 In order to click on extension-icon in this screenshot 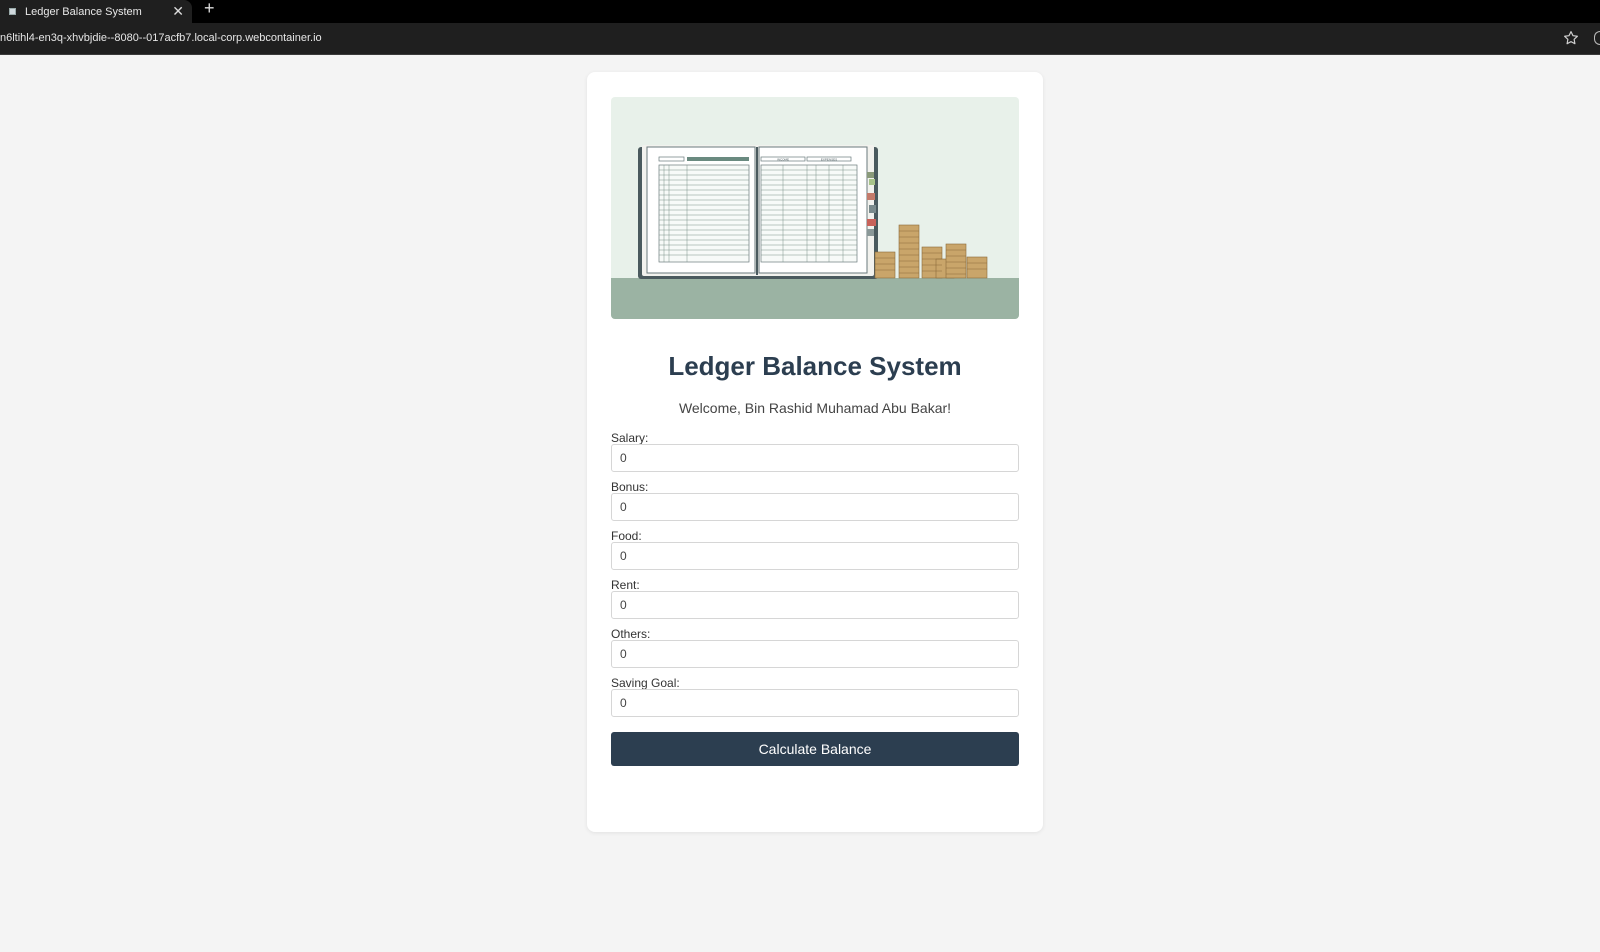, I will do `click(1597, 38)`.